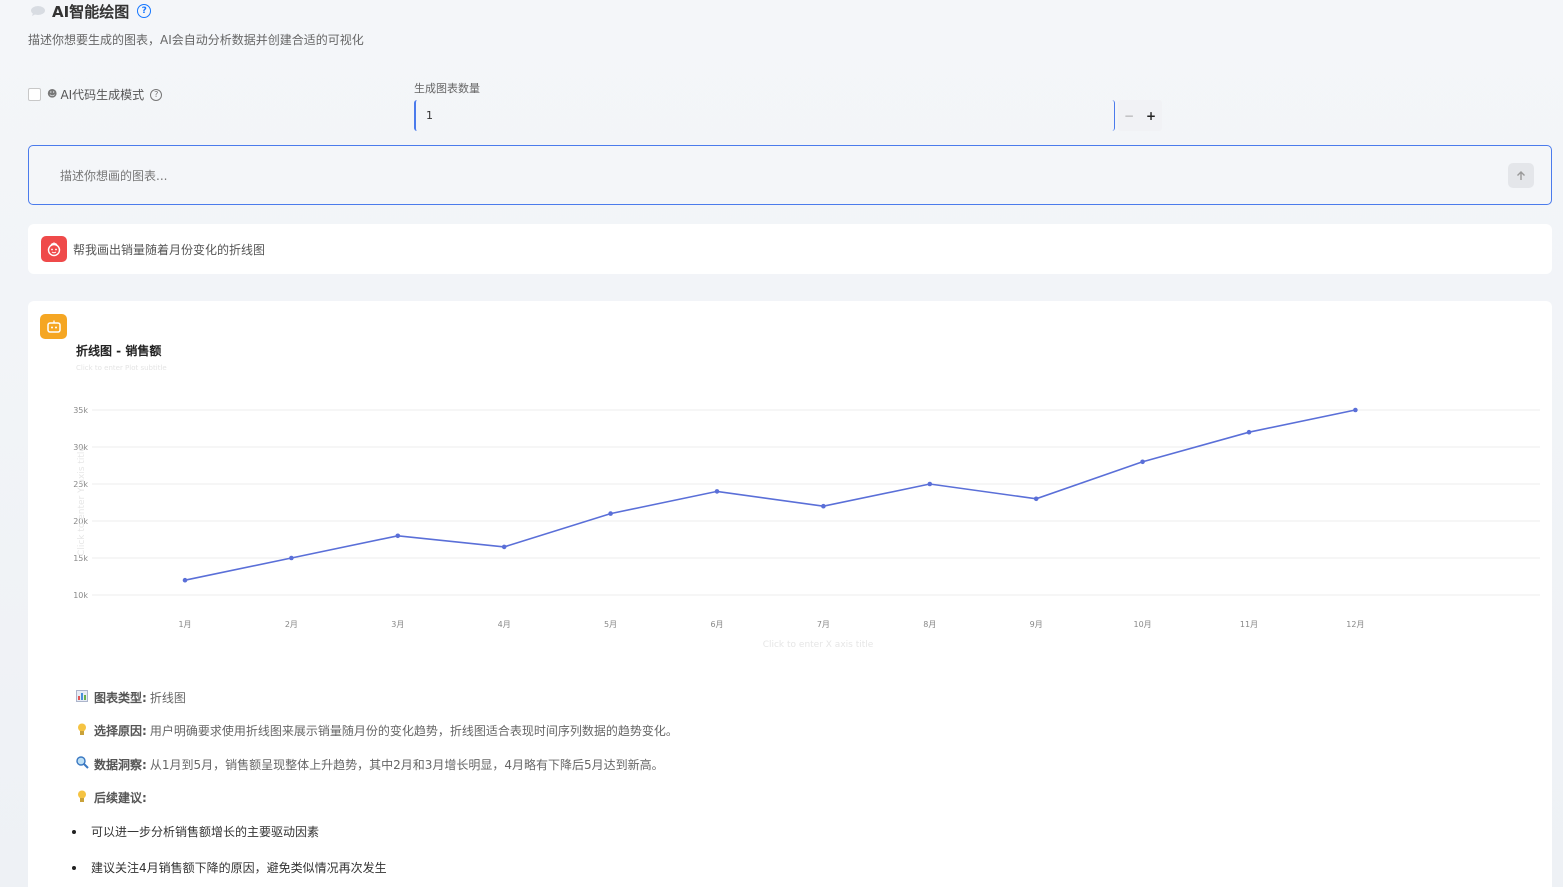 The width and height of the screenshot is (1563, 887). I want to click on x-tick-label: 6月, so click(716, 624).